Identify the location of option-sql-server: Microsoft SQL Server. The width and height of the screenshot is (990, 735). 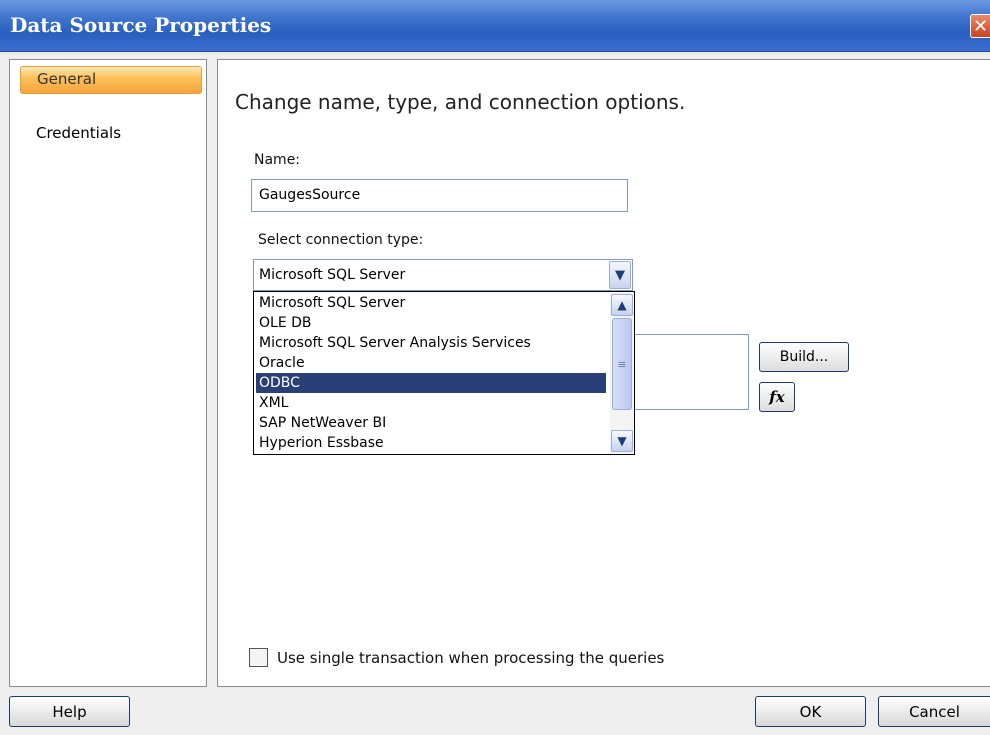
(431, 303).